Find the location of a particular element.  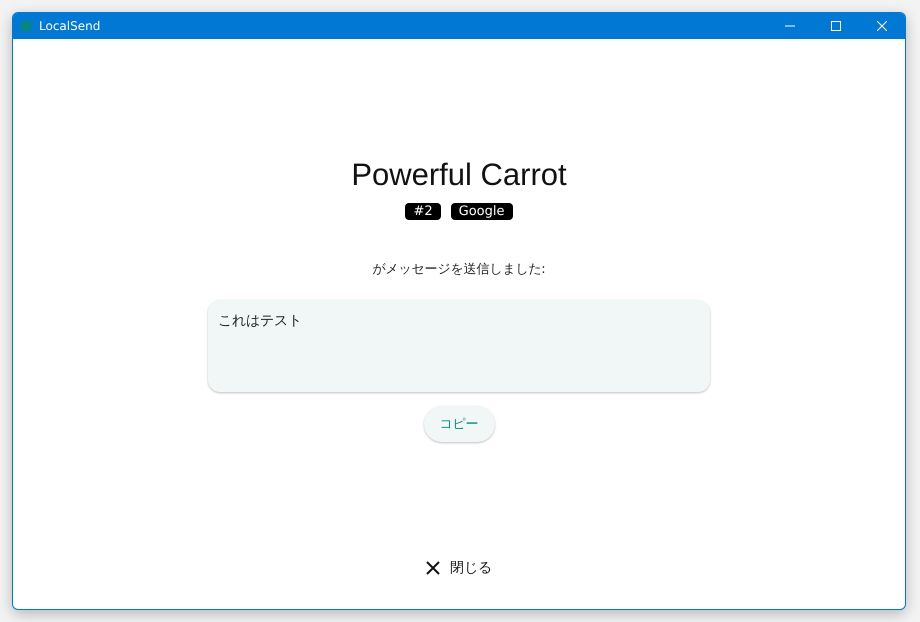

app-logo-icon is located at coordinates (26, 26).